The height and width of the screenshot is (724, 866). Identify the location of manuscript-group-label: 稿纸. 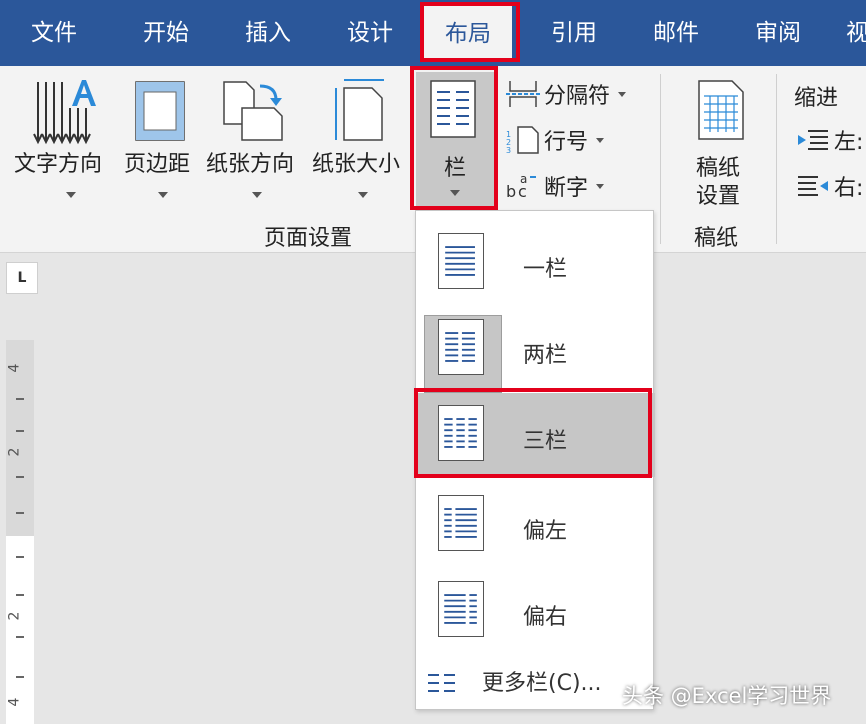
(716, 238).